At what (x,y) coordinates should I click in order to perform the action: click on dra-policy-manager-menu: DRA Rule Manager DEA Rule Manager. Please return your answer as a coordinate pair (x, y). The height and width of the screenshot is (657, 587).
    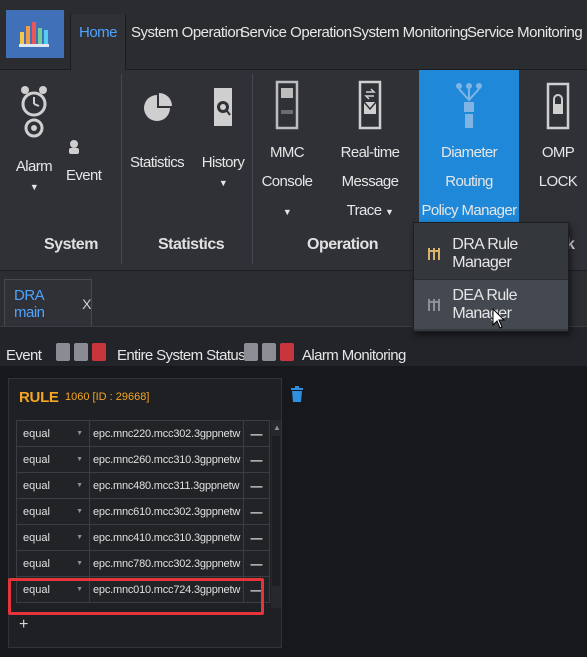
    Looking at the image, I should click on (491, 277).